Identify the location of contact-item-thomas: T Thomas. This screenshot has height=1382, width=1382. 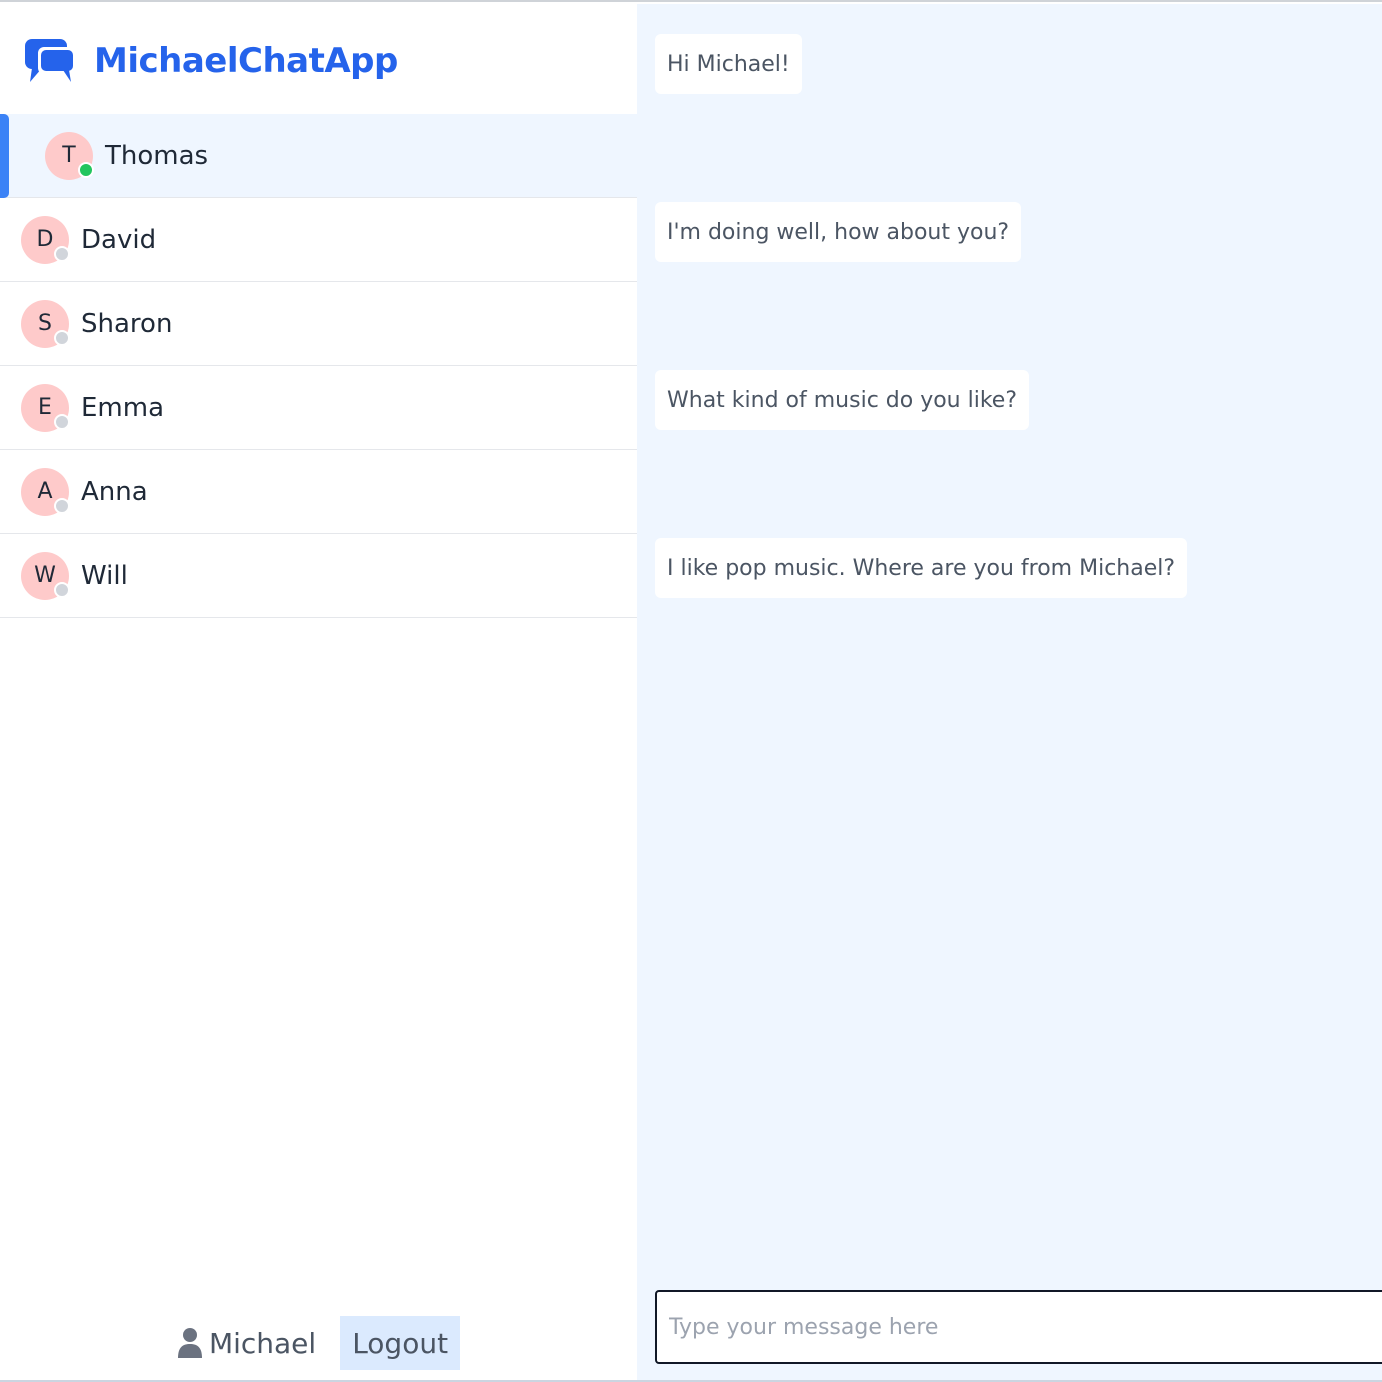
(318, 156).